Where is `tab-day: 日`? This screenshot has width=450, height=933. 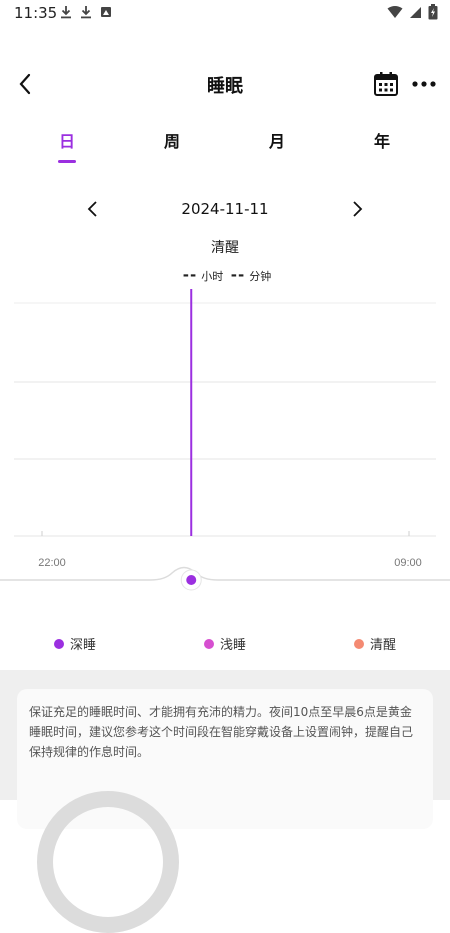 tab-day: 日 is located at coordinates (67, 140).